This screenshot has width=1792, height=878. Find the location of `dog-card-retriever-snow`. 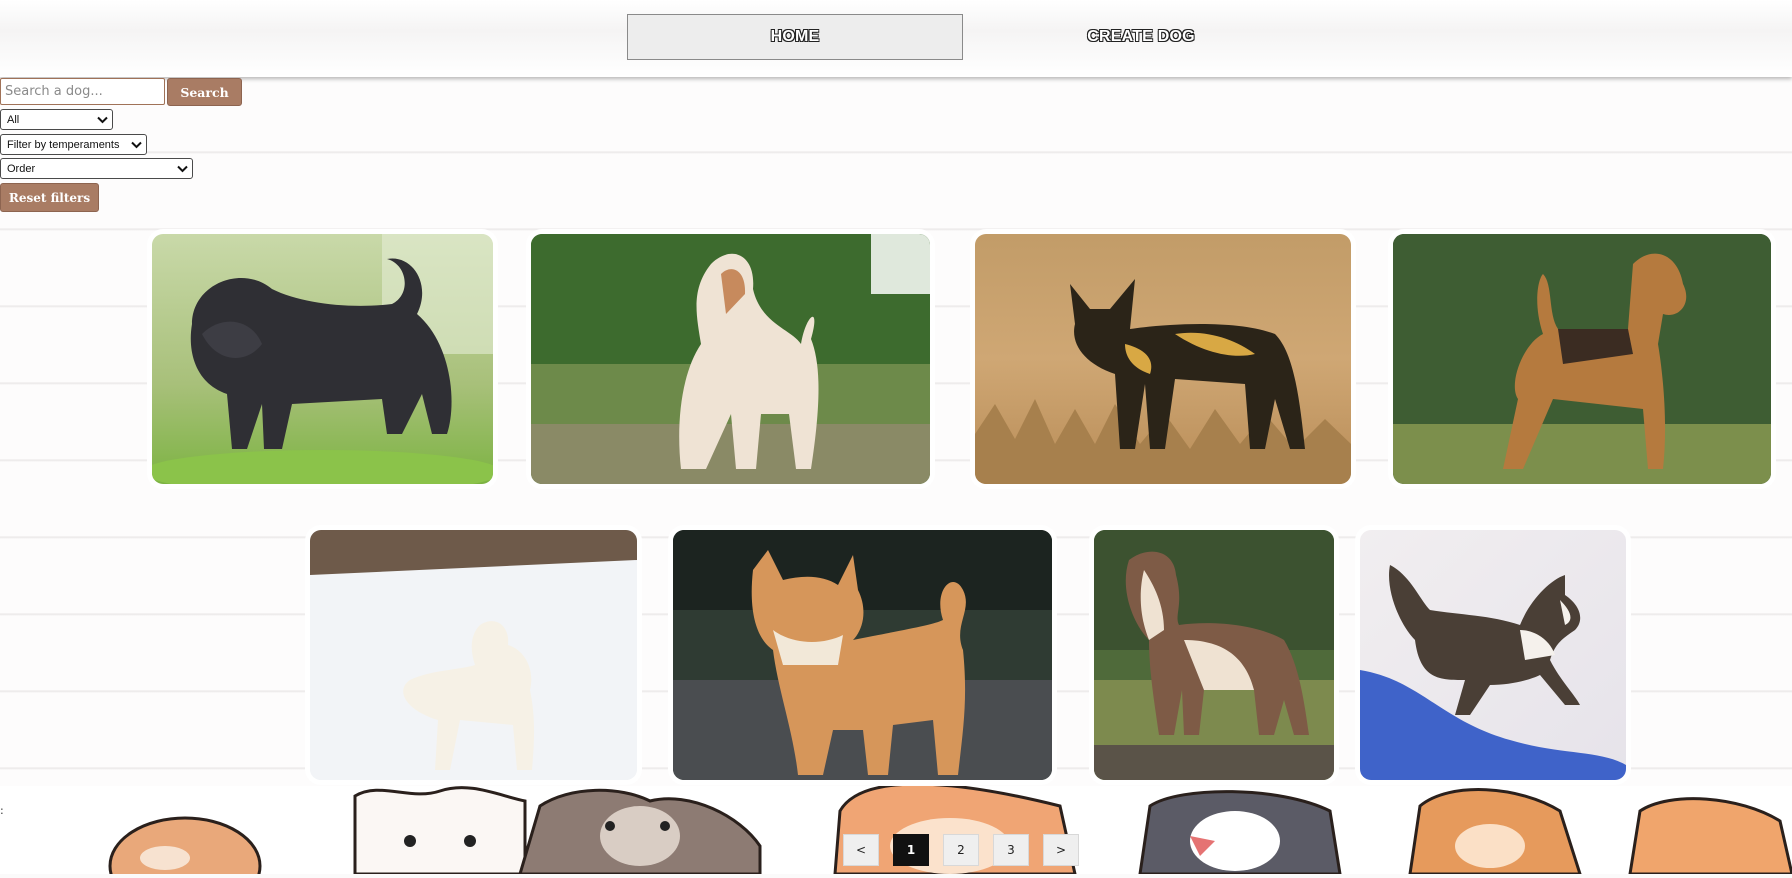

dog-card-retriever-snow is located at coordinates (473, 655).